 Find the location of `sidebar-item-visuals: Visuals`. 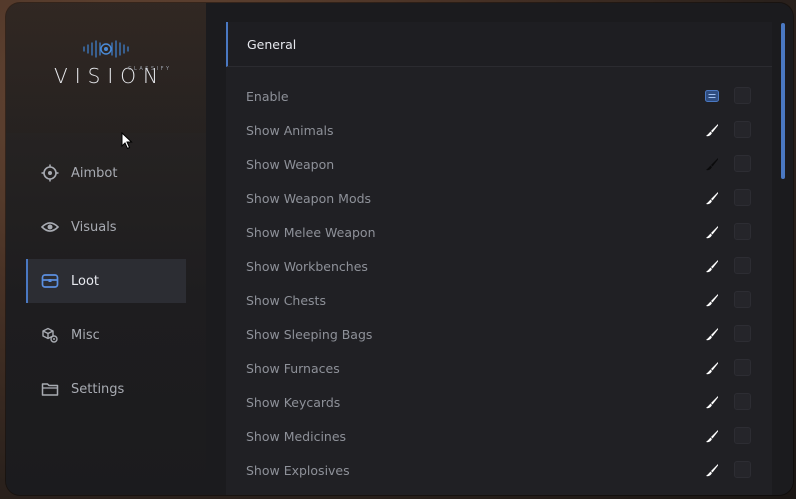

sidebar-item-visuals: Visuals is located at coordinates (106, 227).